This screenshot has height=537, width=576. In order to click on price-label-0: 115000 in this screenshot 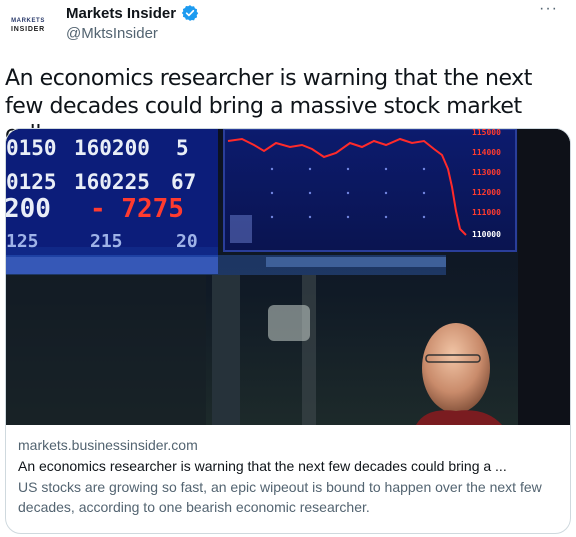, I will do `click(486, 133)`.